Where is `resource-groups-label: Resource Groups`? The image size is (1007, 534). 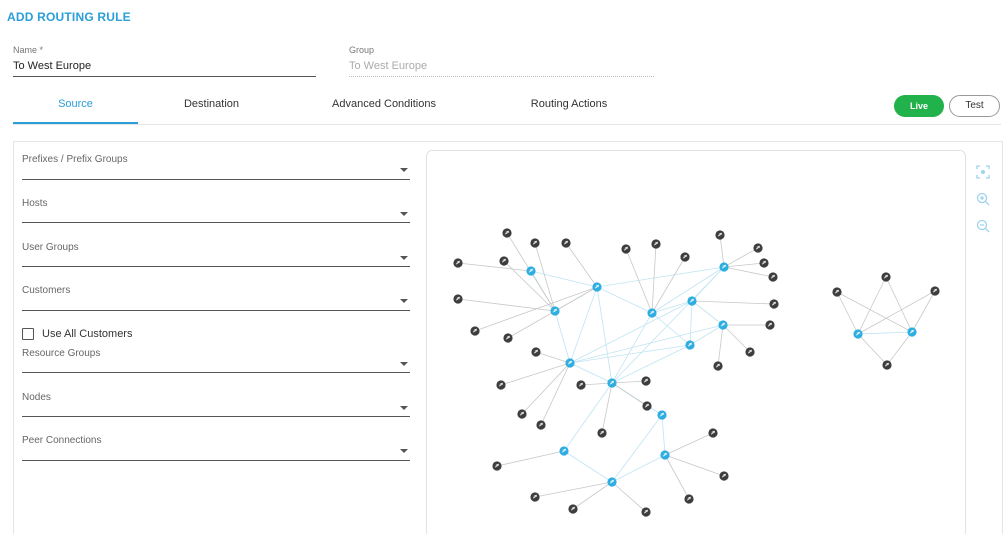 resource-groups-label: Resource Groups is located at coordinates (61, 353).